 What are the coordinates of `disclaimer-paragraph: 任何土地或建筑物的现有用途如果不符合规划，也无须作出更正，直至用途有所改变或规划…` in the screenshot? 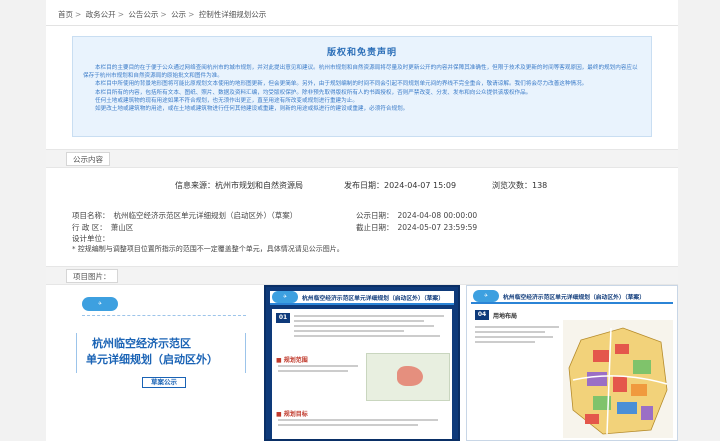 It's located at (226, 100).